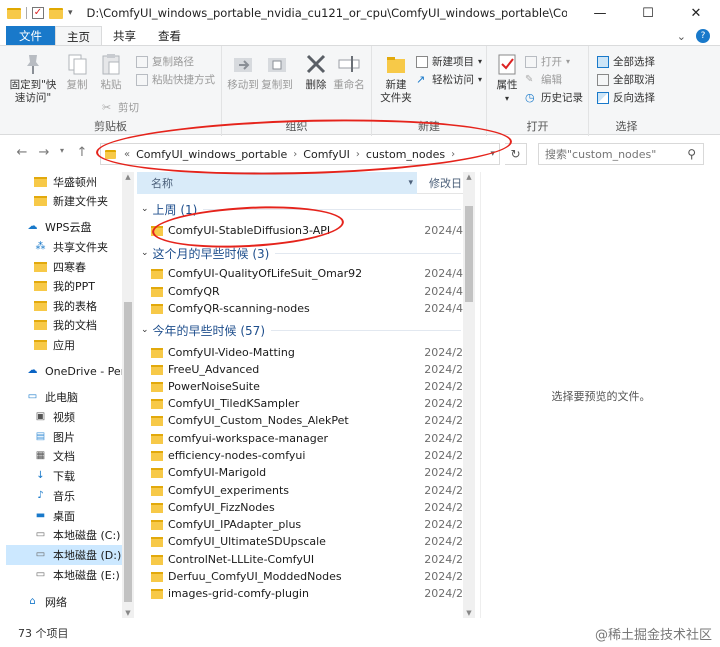  Describe the element at coordinates (696, 13) in the screenshot. I see `close-button: ✕` at that location.